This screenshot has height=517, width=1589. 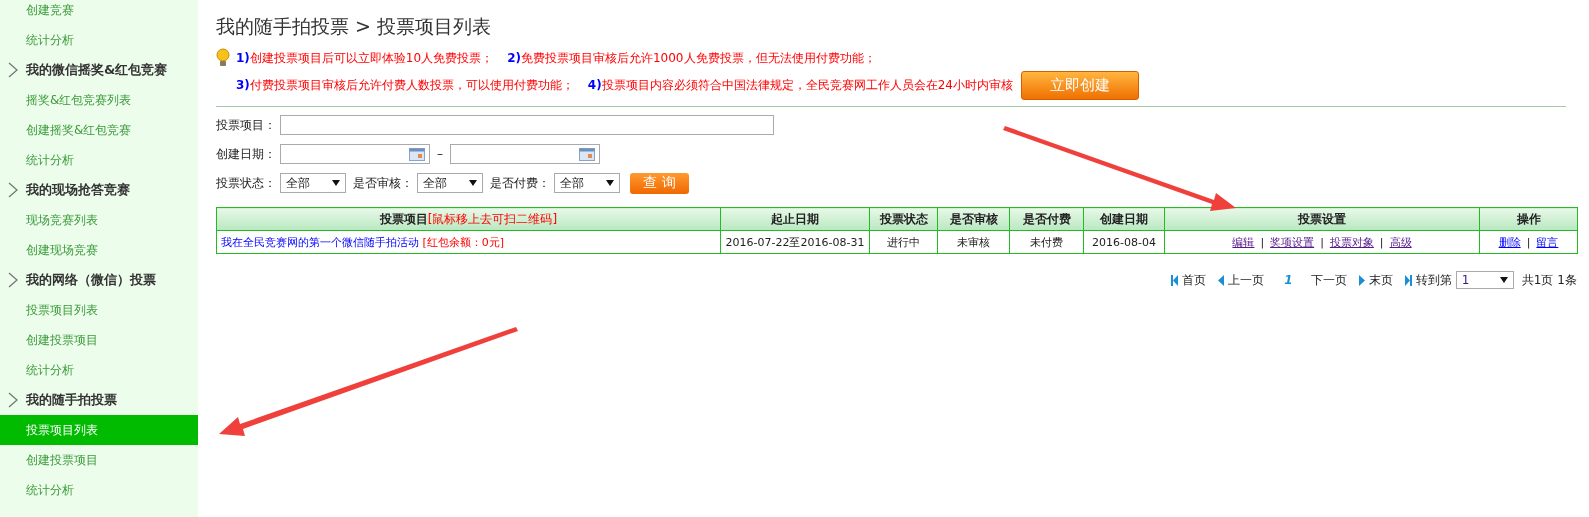 I want to click on column-header: 起止日期, so click(x=795, y=219).